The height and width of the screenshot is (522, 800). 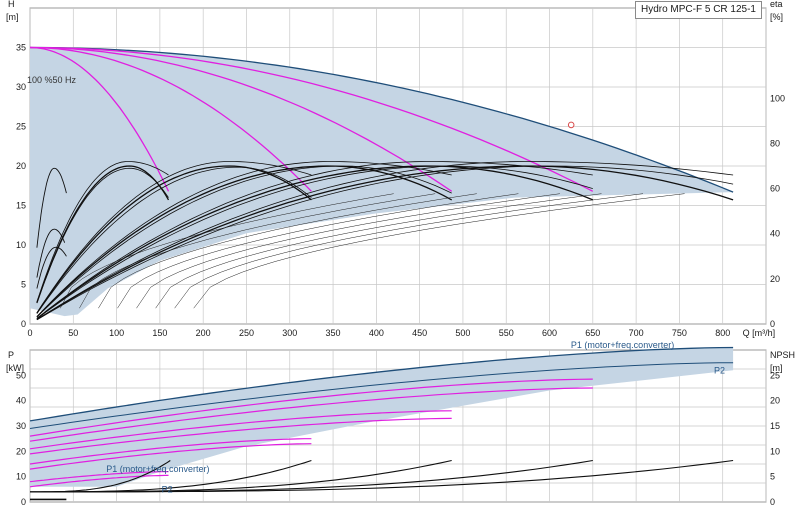 What do you see at coordinates (21, 166) in the screenshot?
I see `qh-left-tick-label: 20` at bounding box center [21, 166].